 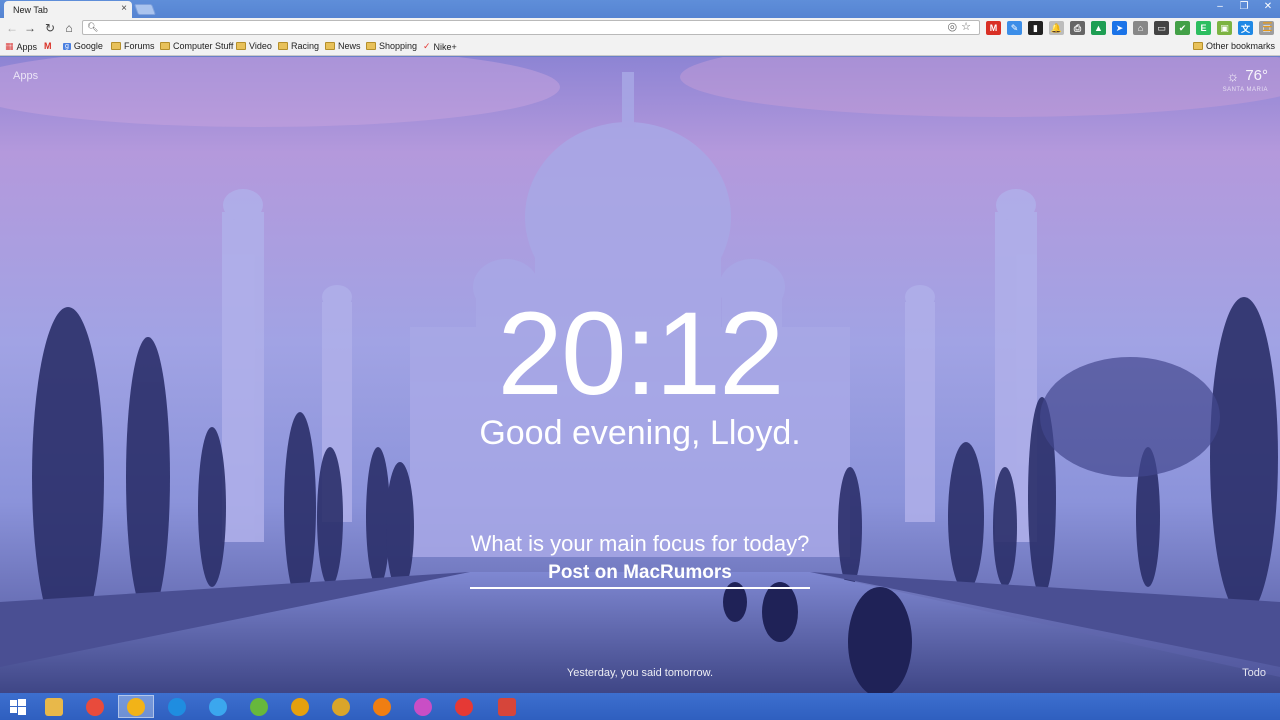 I want to click on internet-explorer-icon, so click(x=177, y=706).